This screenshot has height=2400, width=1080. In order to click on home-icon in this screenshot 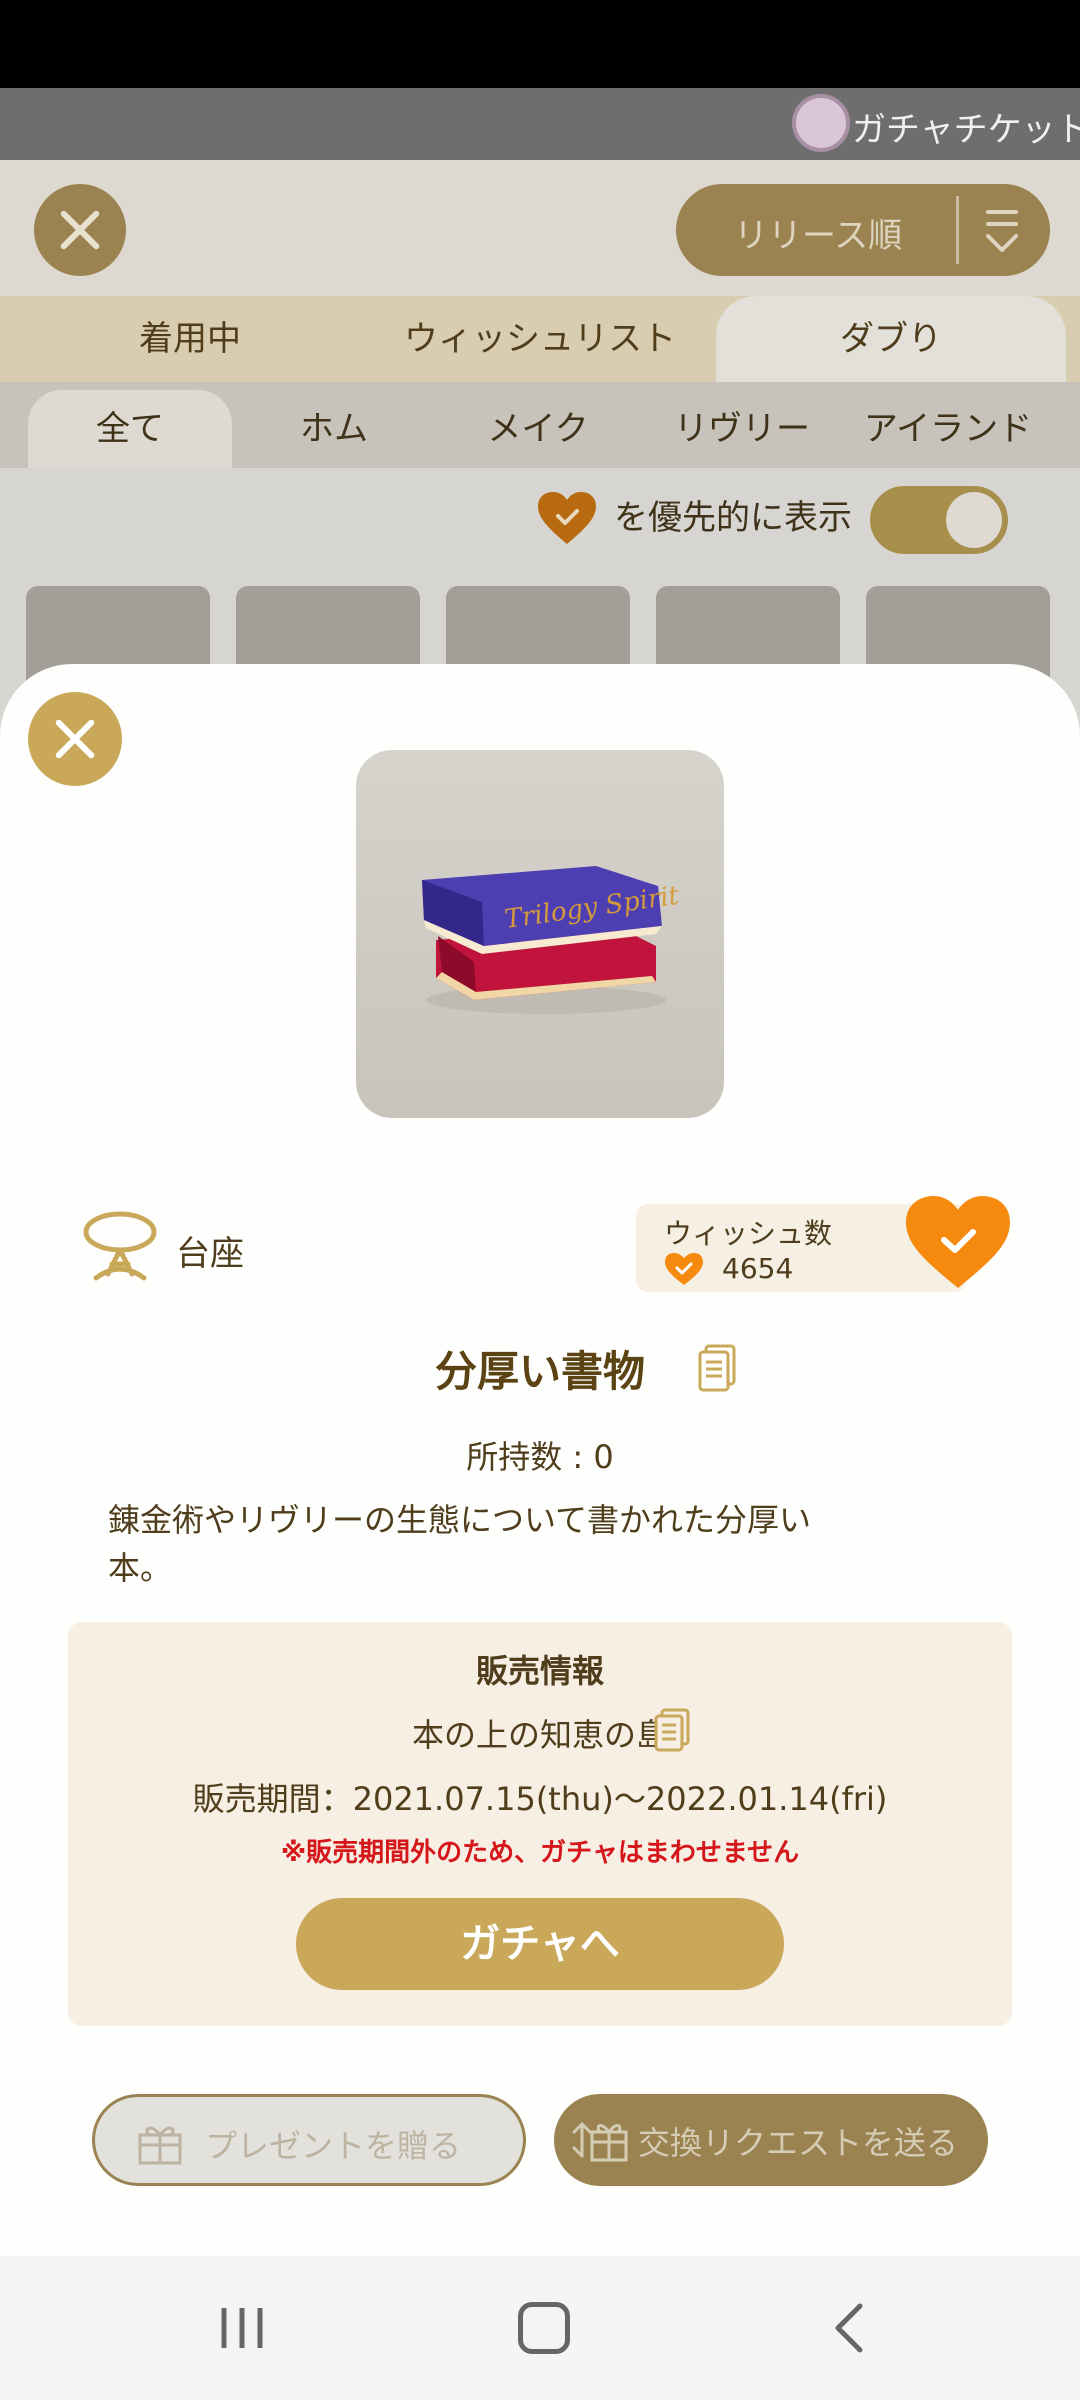, I will do `click(544, 2328)`.